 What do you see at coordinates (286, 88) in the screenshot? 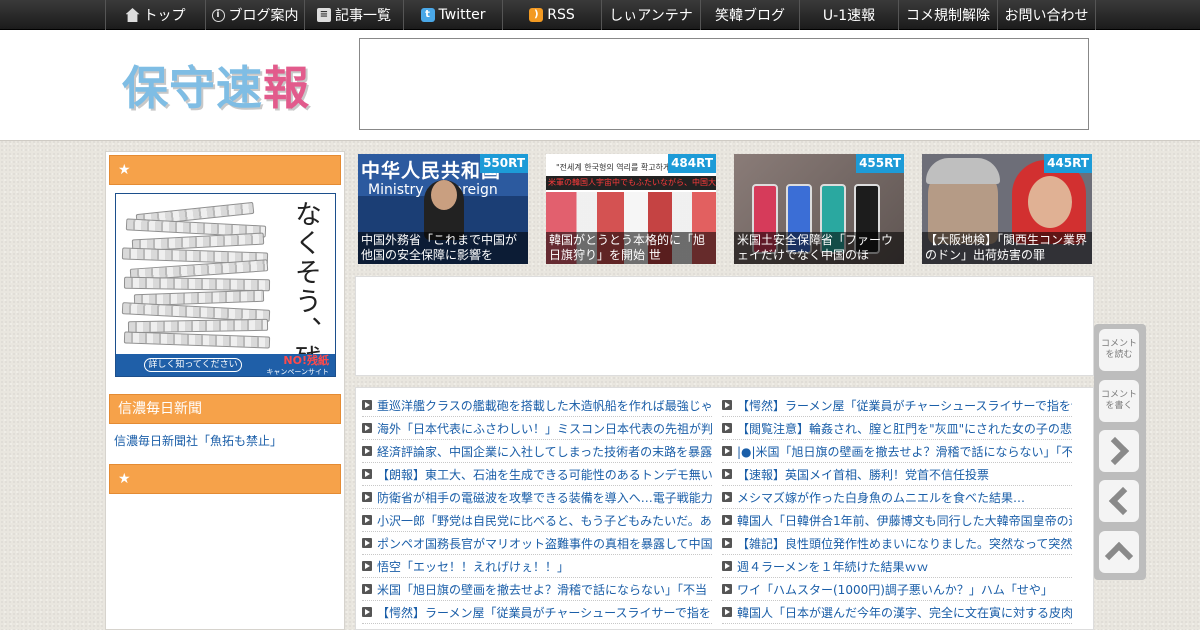
I see `logo-text-pink: 報` at bounding box center [286, 88].